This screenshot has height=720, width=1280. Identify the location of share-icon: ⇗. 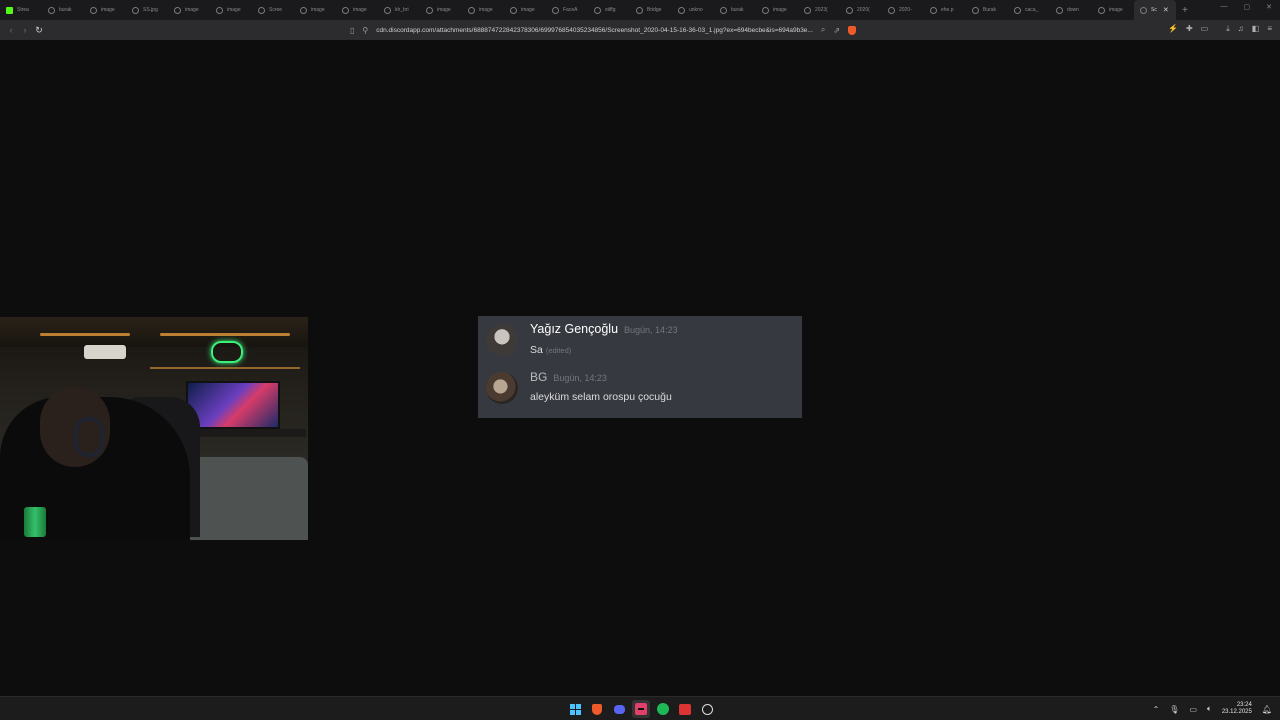
(836, 30).